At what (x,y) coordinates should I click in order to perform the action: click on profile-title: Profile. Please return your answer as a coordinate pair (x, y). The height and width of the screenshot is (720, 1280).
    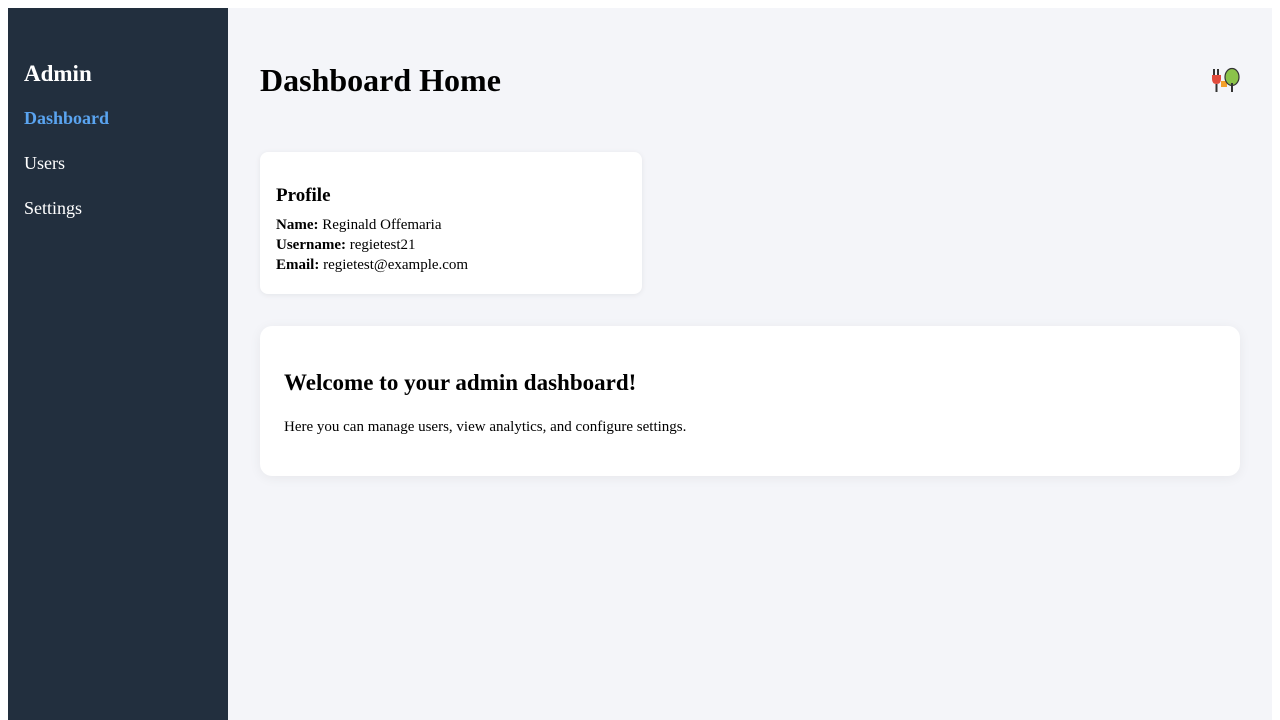
    Looking at the image, I should click on (303, 195).